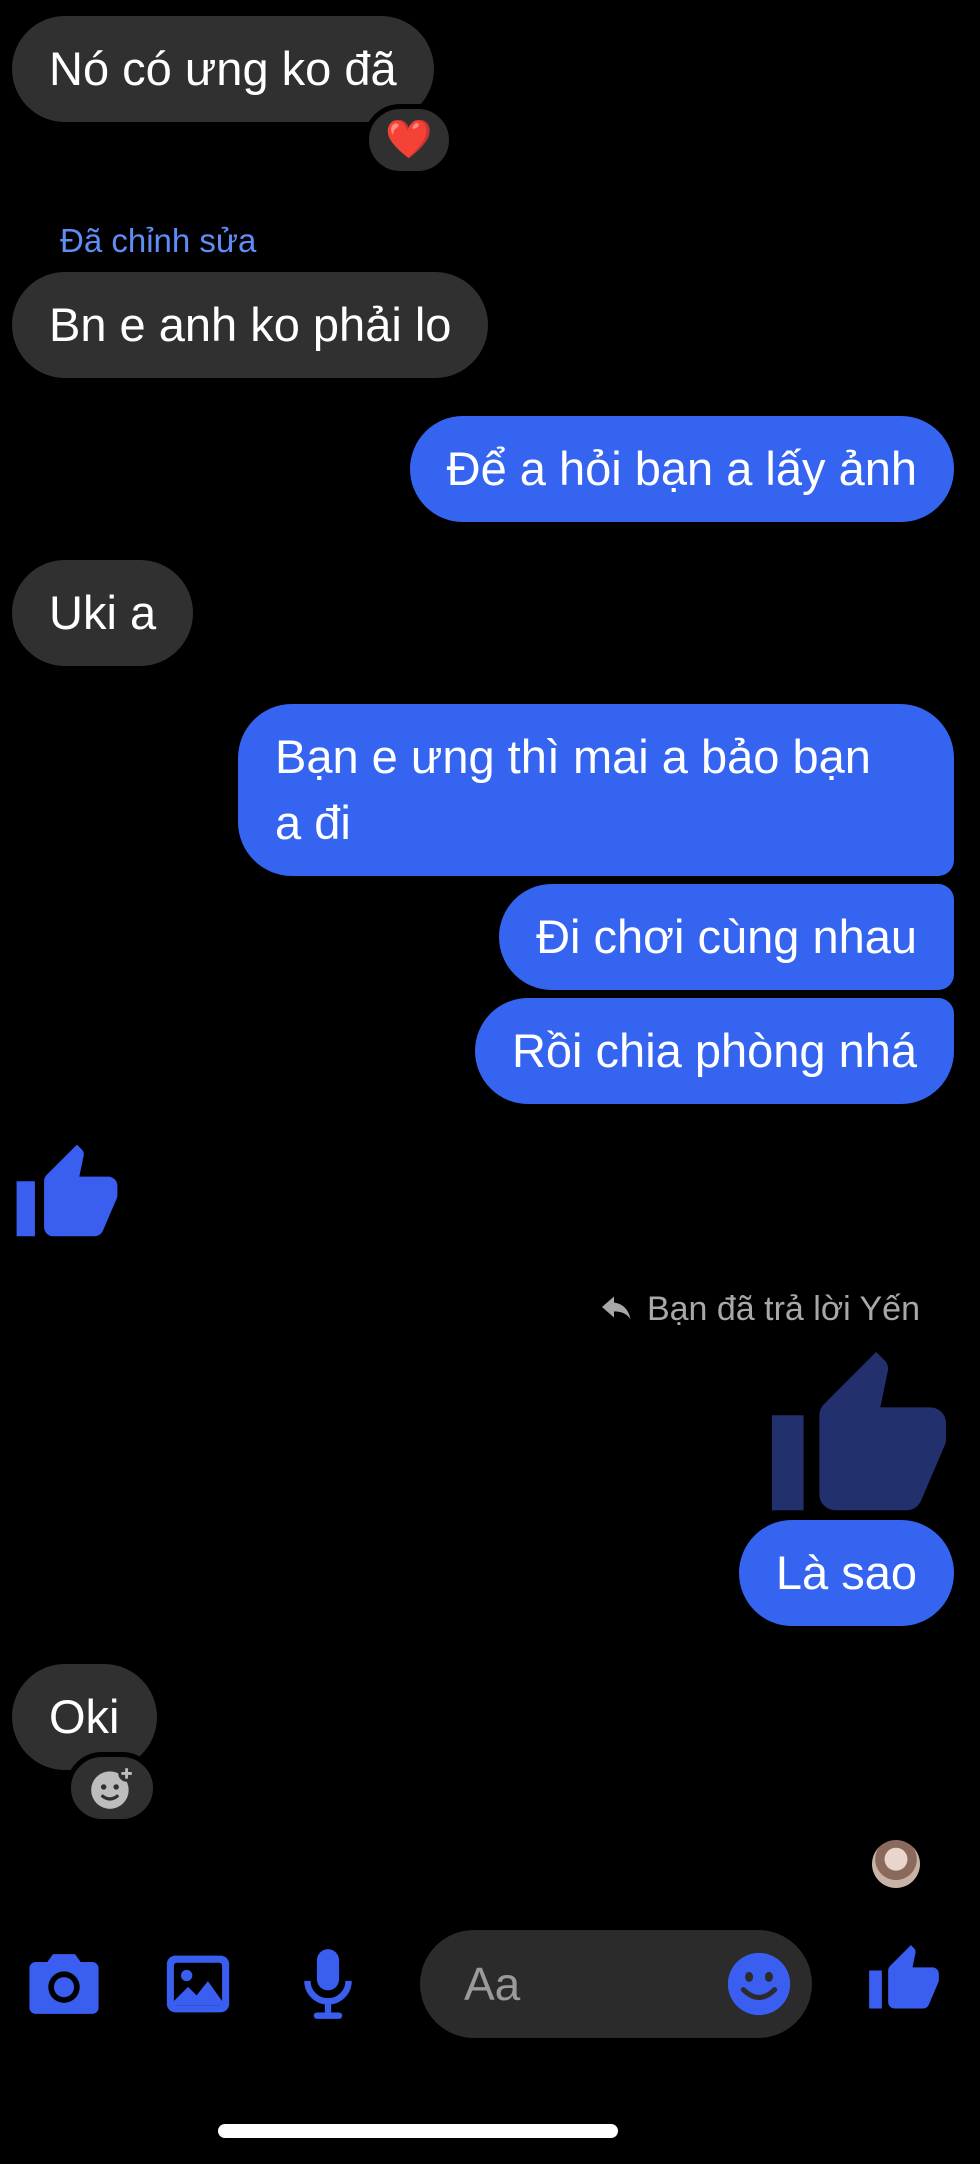 This screenshot has height=2164, width=980. Describe the element at coordinates (846, 1573) in the screenshot. I see `message-bubble-outgoing: Là sao` at that location.